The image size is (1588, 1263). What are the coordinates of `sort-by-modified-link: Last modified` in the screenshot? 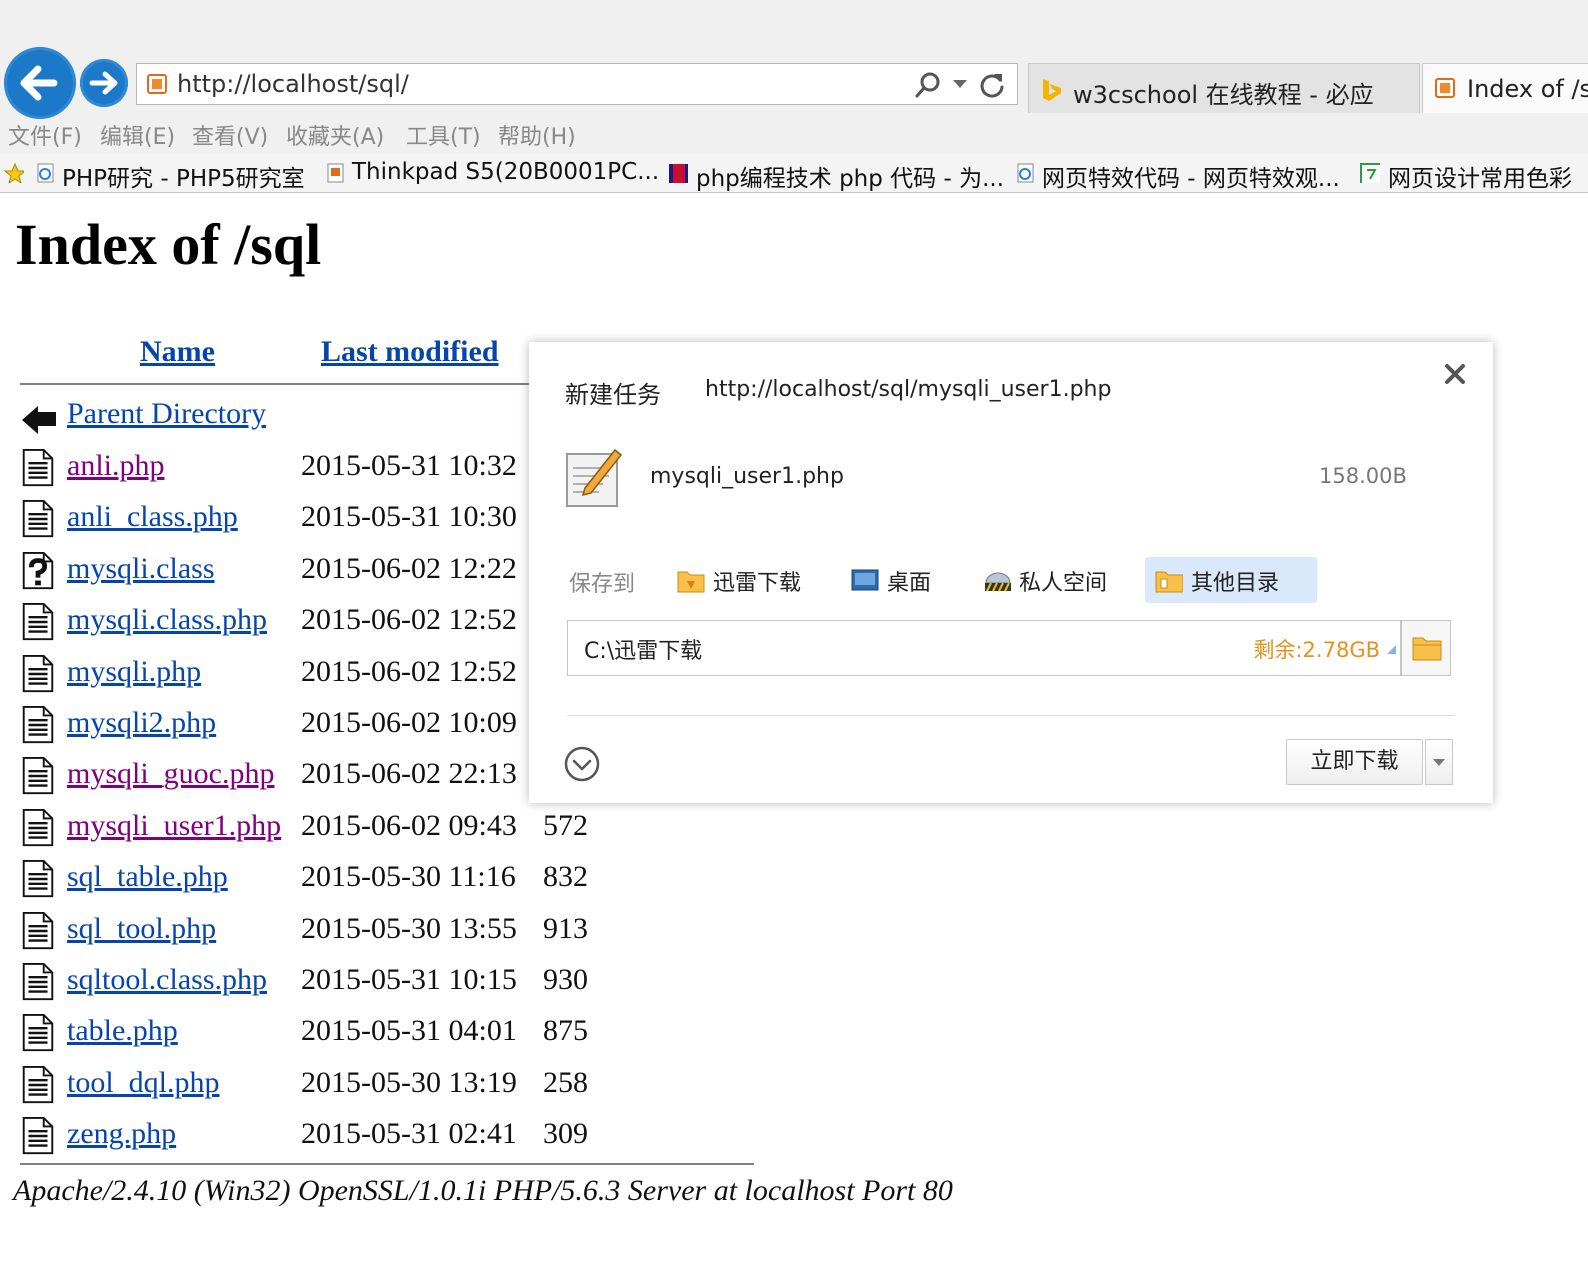 It's located at (410, 352).